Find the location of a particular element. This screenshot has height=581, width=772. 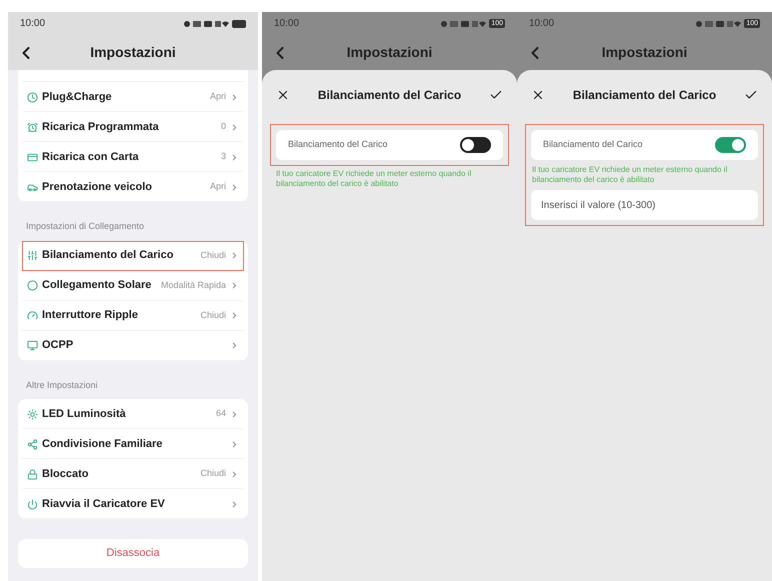

row-label: Collegamento Solare is located at coordinates (97, 286).